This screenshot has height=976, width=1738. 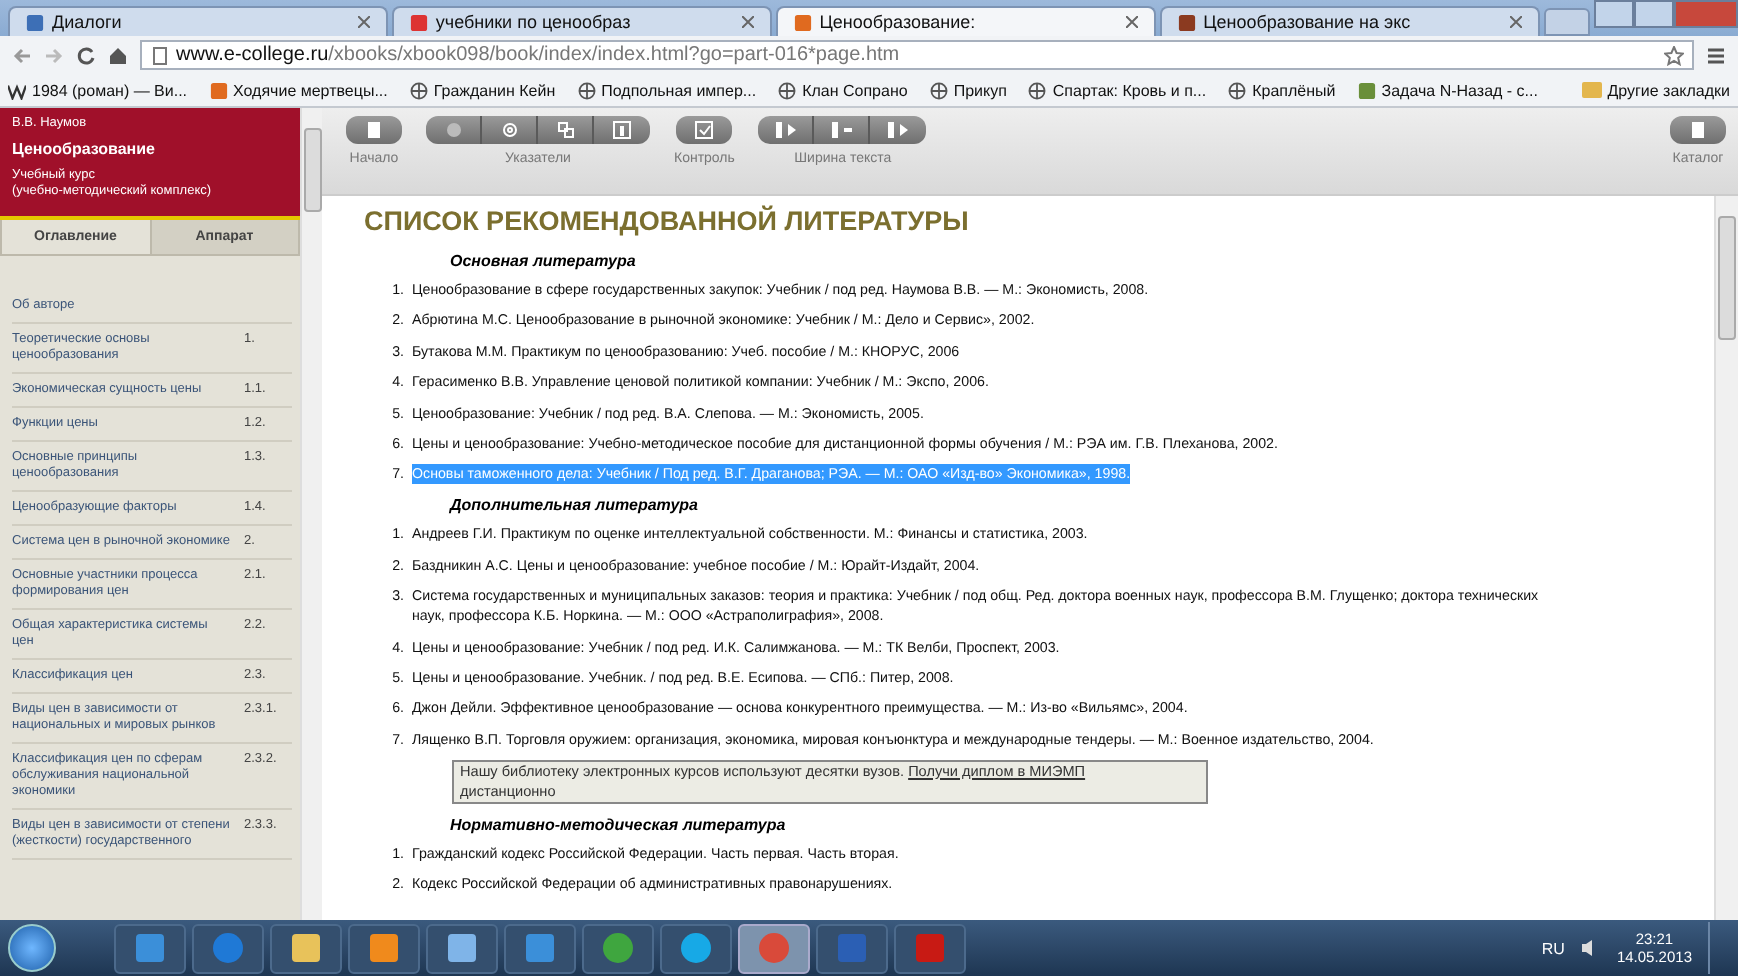 What do you see at coordinates (1553, 948) in the screenshot?
I see `language-indicator: RU` at bounding box center [1553, 948].